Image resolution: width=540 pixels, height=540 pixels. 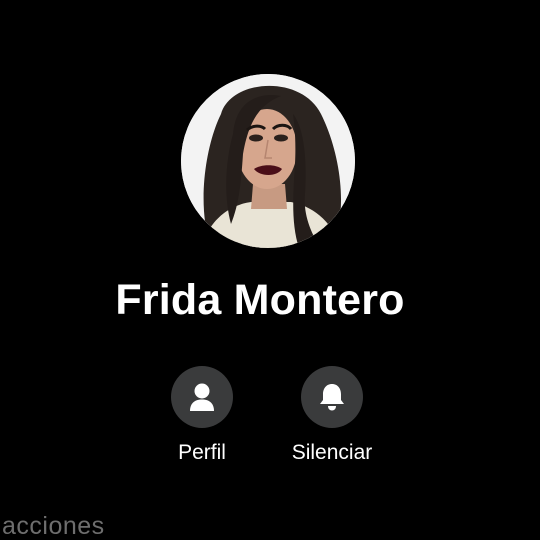 What do you see at coordinates (202, 452) in the screenshot?
I see `profile-button-label: Perfil` at bounding box center [202, 452].